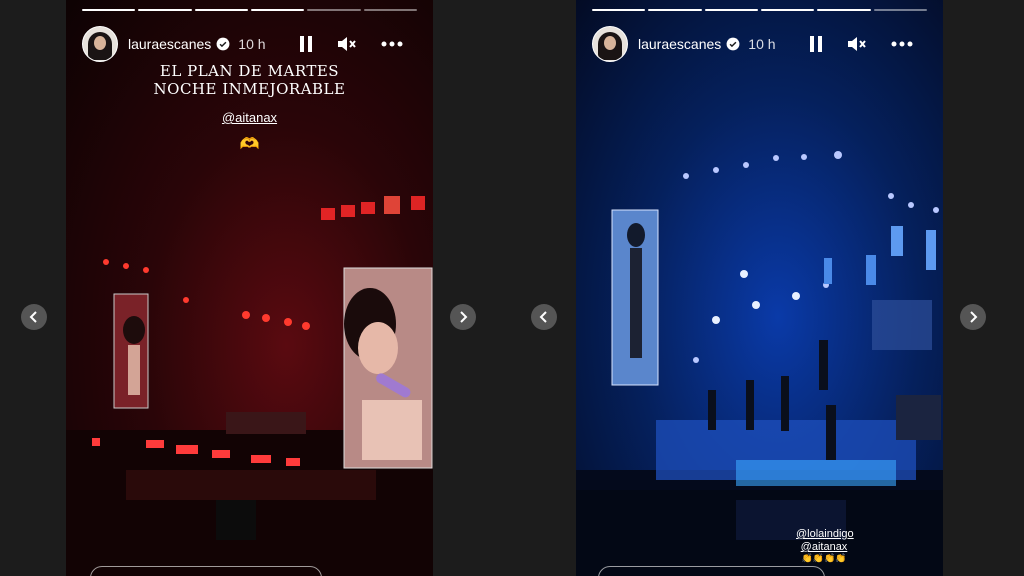  What do you see at coordinates (249, 144) in the screenshot?
I see `heart-hands-emoji: 🫶` at bounding box center [249, 144].